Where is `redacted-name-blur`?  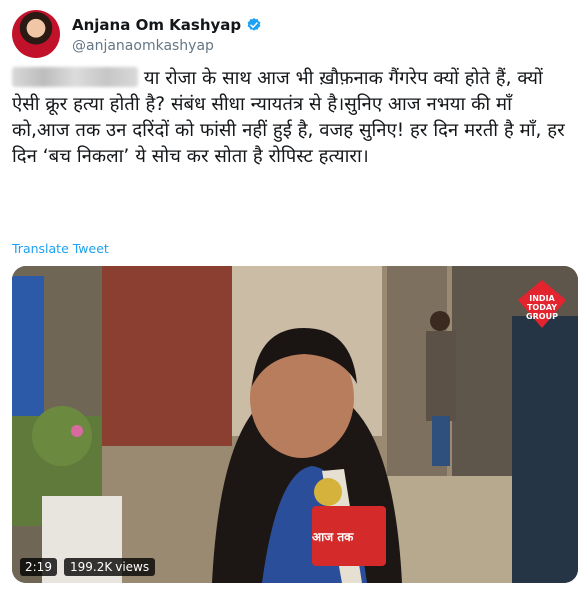 redacted-name-blur is located at coordinates (75, 77).